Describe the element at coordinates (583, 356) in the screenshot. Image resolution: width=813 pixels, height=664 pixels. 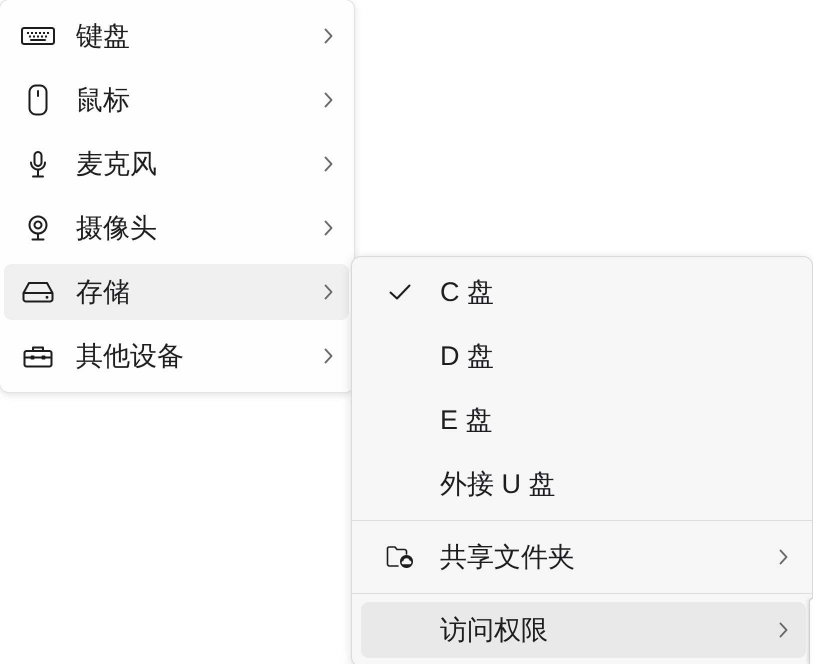
I see `menu-item: D 盘` at that location.